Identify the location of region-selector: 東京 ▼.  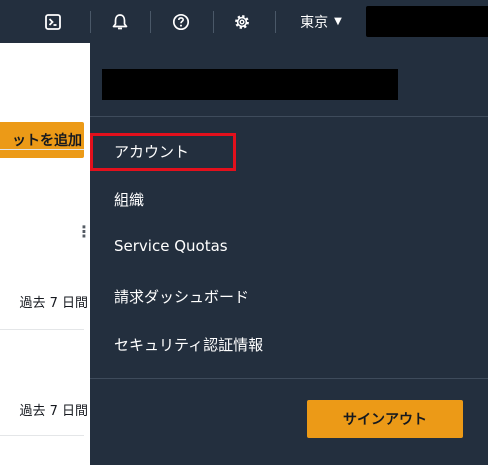
(321, 21).